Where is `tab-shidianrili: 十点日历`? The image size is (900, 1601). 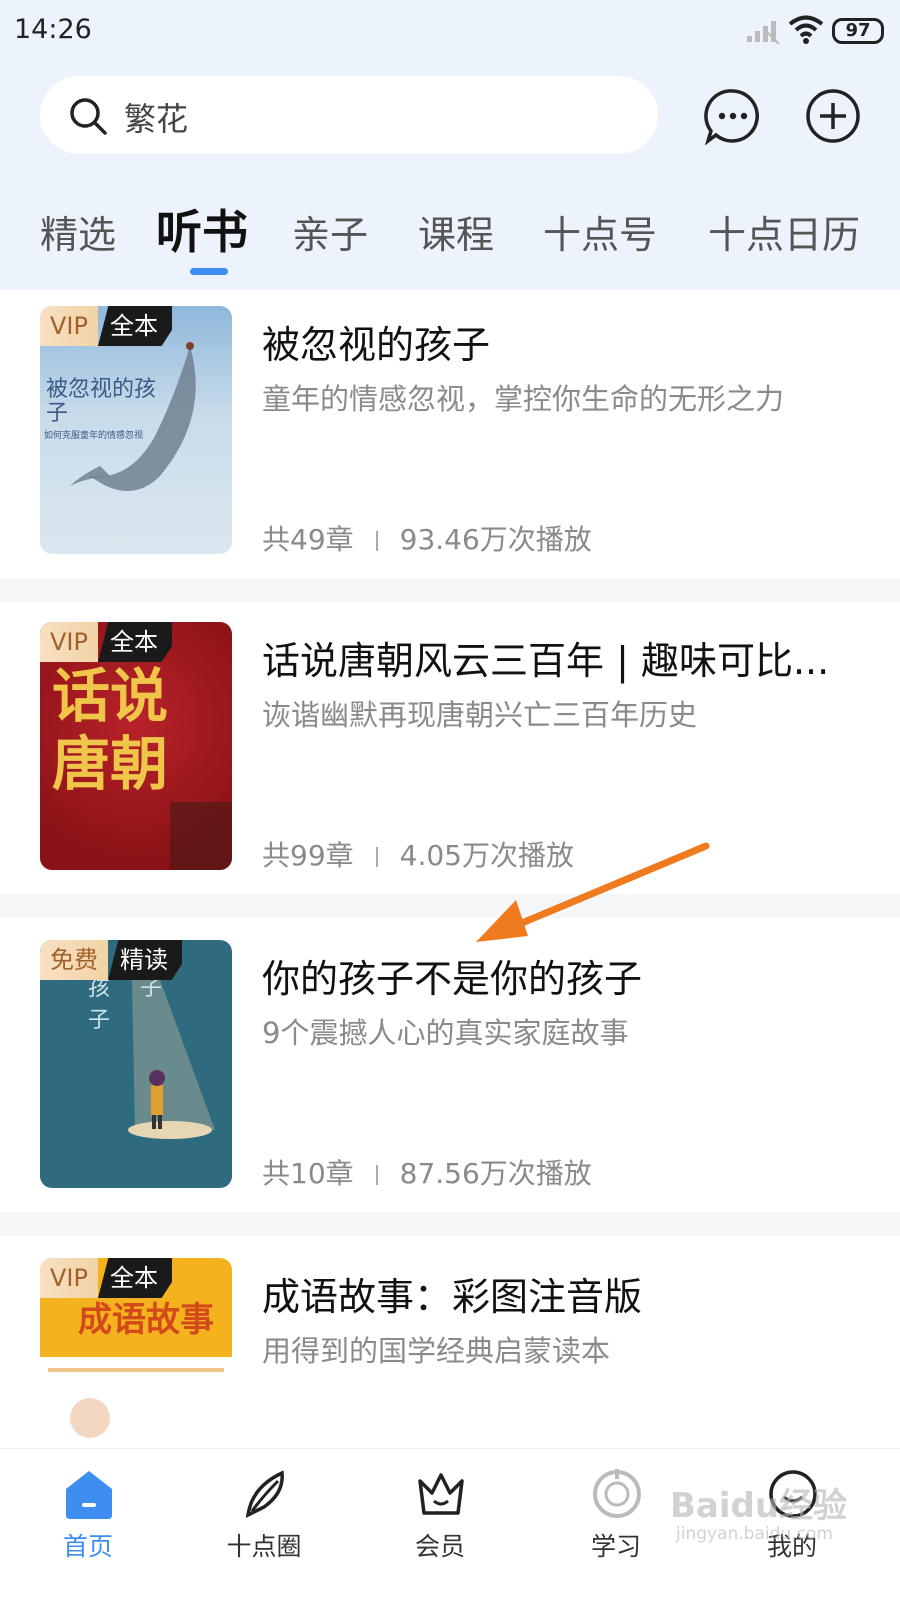 tab-shidianrili: 十点日历 is located at coordinates (784, 231).